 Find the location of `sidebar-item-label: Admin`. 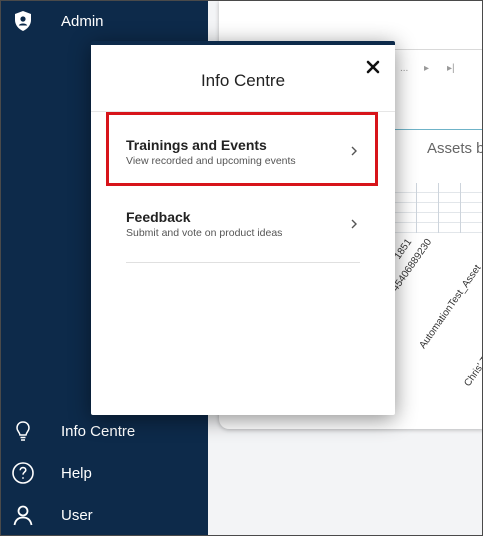

sidebar-item-label: Admin is located at coordinates (82, 21).